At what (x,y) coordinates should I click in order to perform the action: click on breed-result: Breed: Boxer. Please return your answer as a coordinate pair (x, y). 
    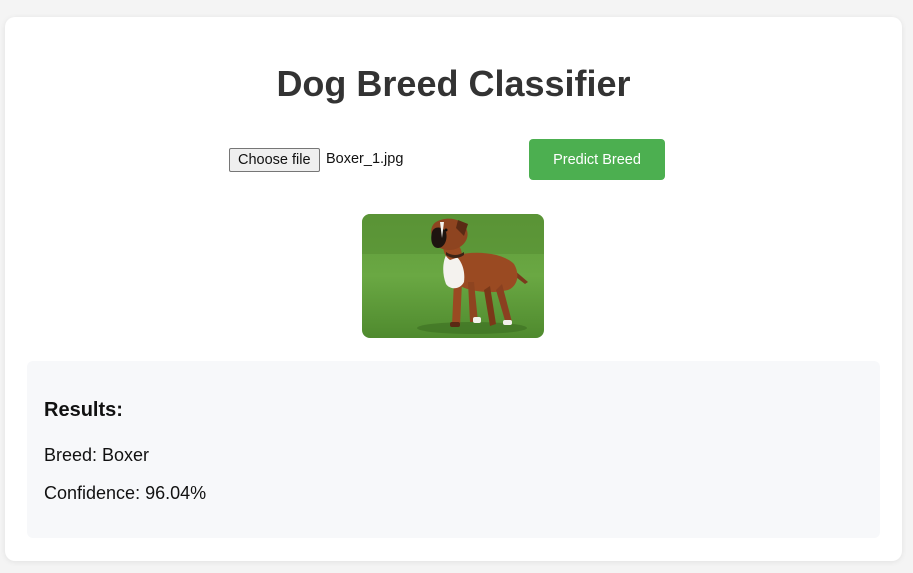
    Looking at the image, I should click on (97, 455).